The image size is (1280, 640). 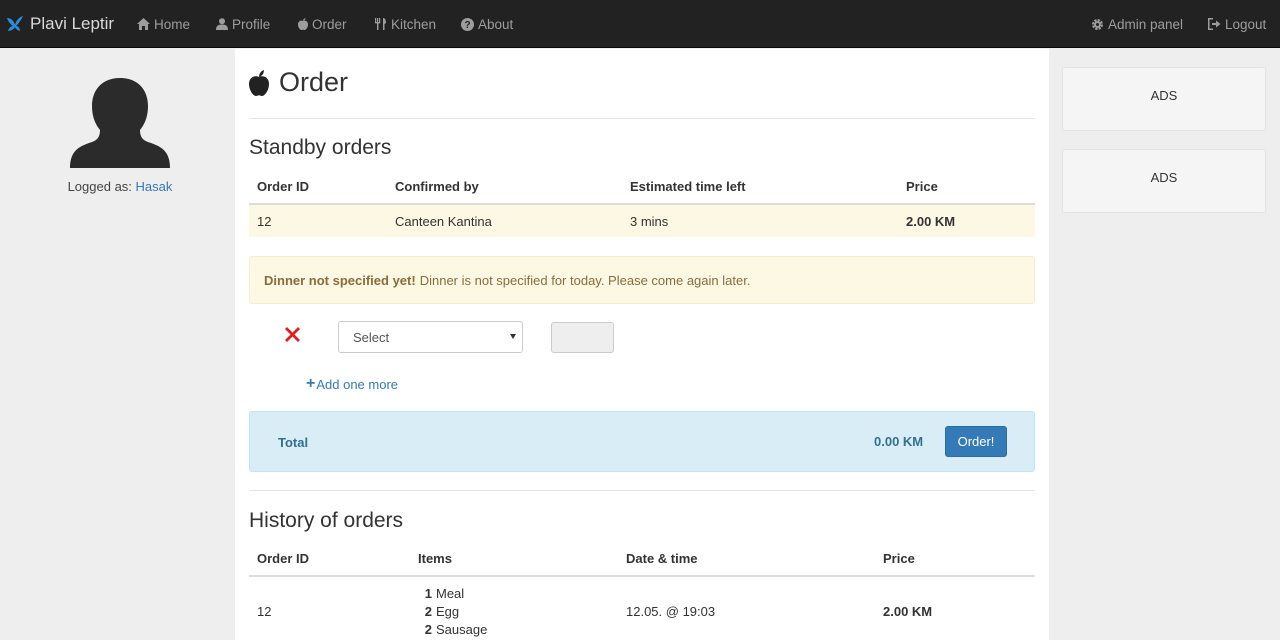 I want to click on nav-about-label: About, so click(x=496, y=24).